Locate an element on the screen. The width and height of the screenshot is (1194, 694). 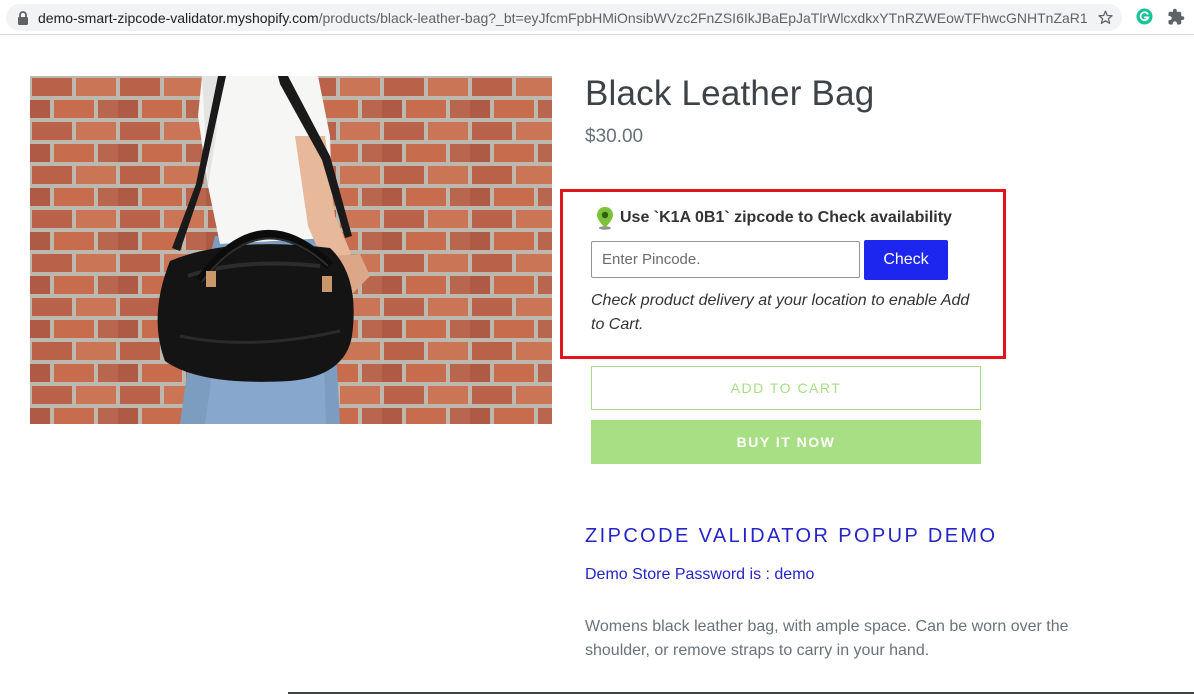
add-to-cart-button: ADD TO CART is located at coordinates (786, 388).